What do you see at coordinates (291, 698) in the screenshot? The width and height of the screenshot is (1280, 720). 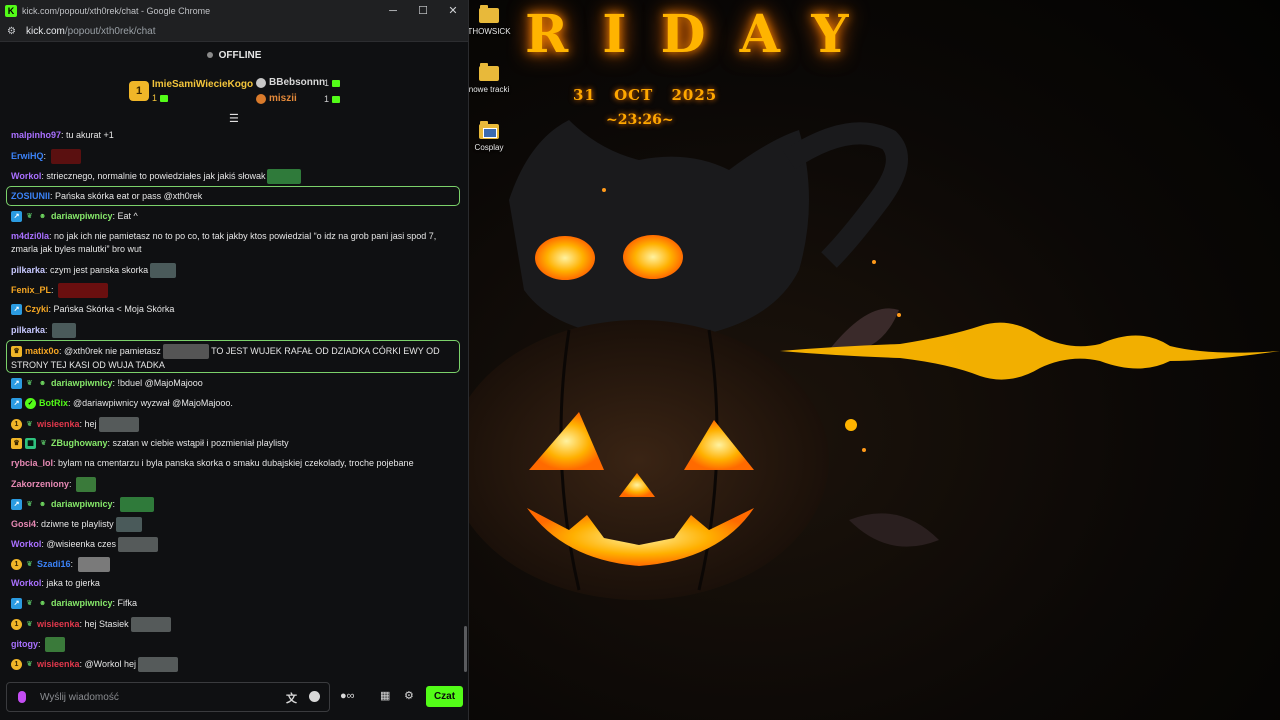 I see `translate-icon: 文` at bounding box center [291, 698].